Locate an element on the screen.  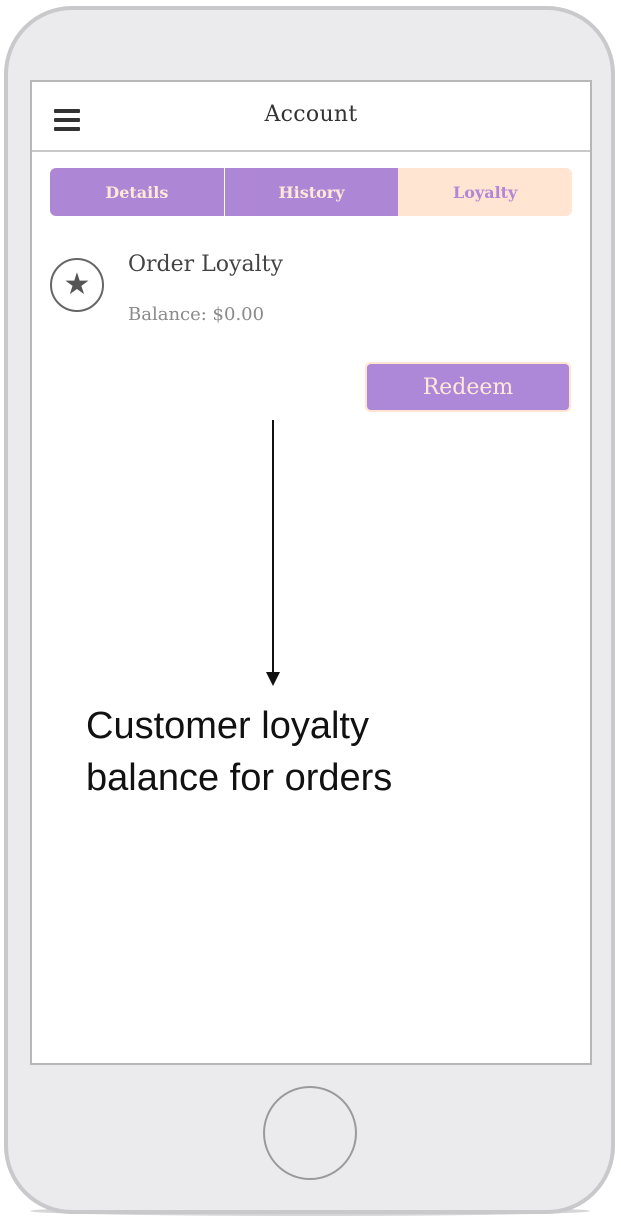
redeem-button: Redeem is located at coordinates (468, 387).